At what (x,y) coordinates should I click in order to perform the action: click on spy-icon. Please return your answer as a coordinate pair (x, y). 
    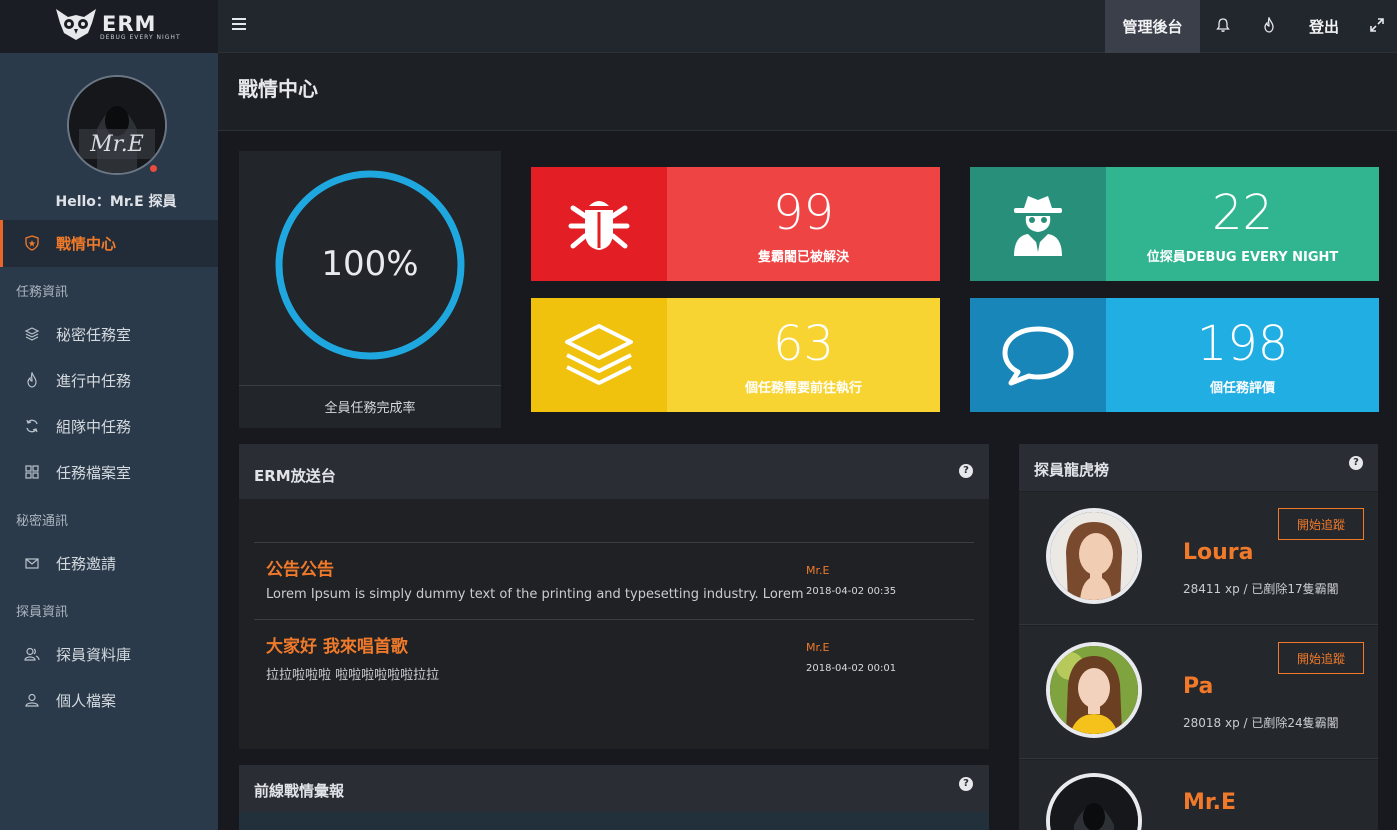
    Looking at the image, I should click on (1038, 226).